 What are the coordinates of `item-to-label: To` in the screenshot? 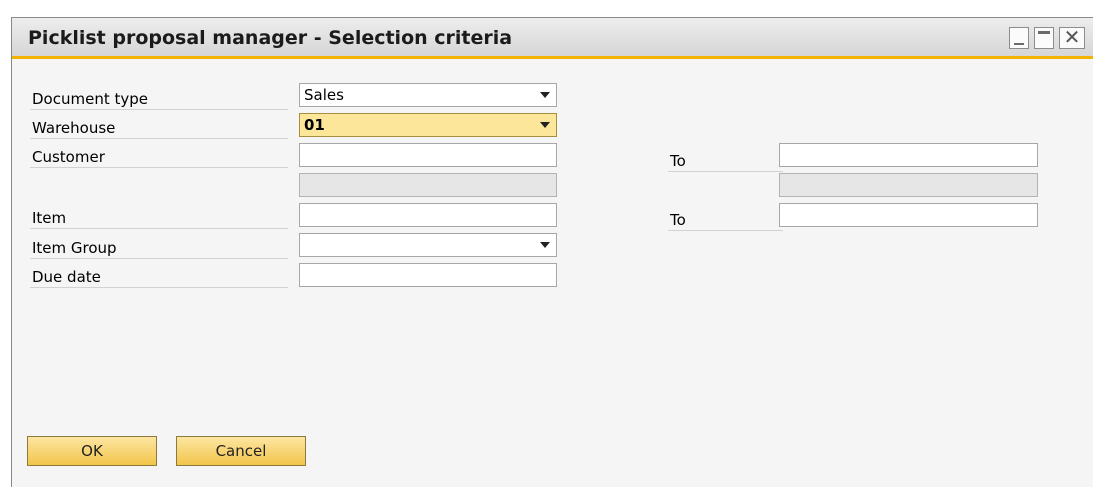 It's located at (725, 220).